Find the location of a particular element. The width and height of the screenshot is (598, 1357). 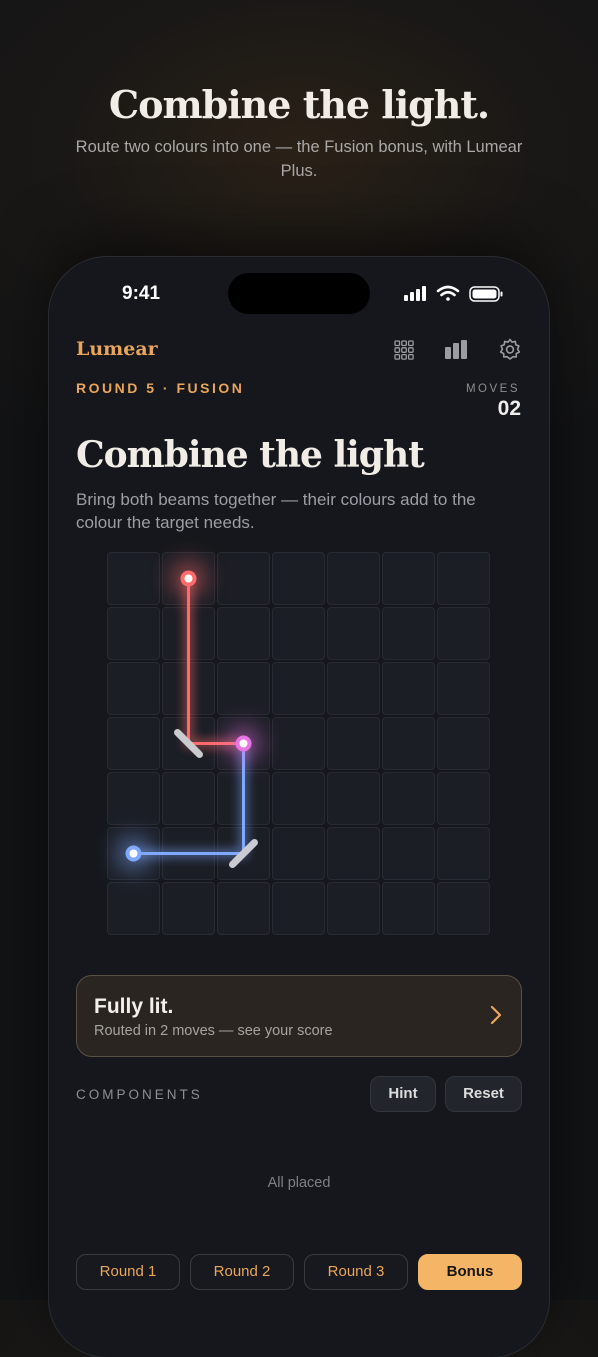

status-time: 9:41 is located at coordinates (141, 293).